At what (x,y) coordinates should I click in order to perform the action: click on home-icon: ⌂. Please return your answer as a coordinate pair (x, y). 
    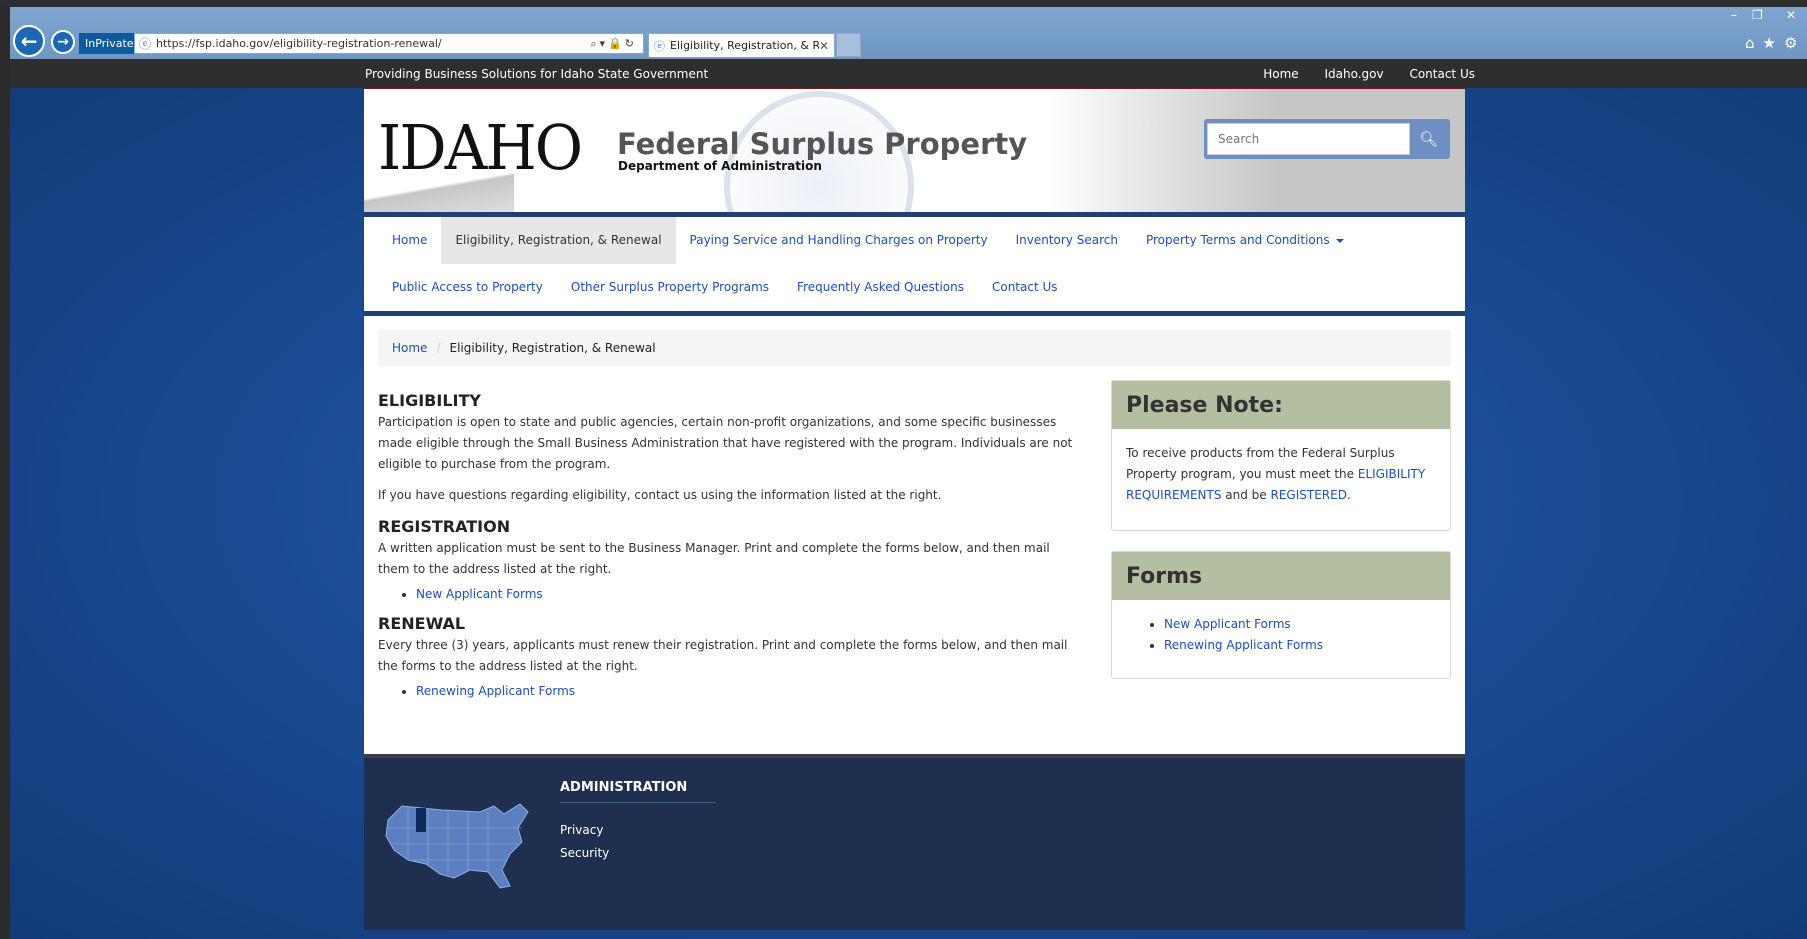
    Looking at the image, I should click on (1754, 43).